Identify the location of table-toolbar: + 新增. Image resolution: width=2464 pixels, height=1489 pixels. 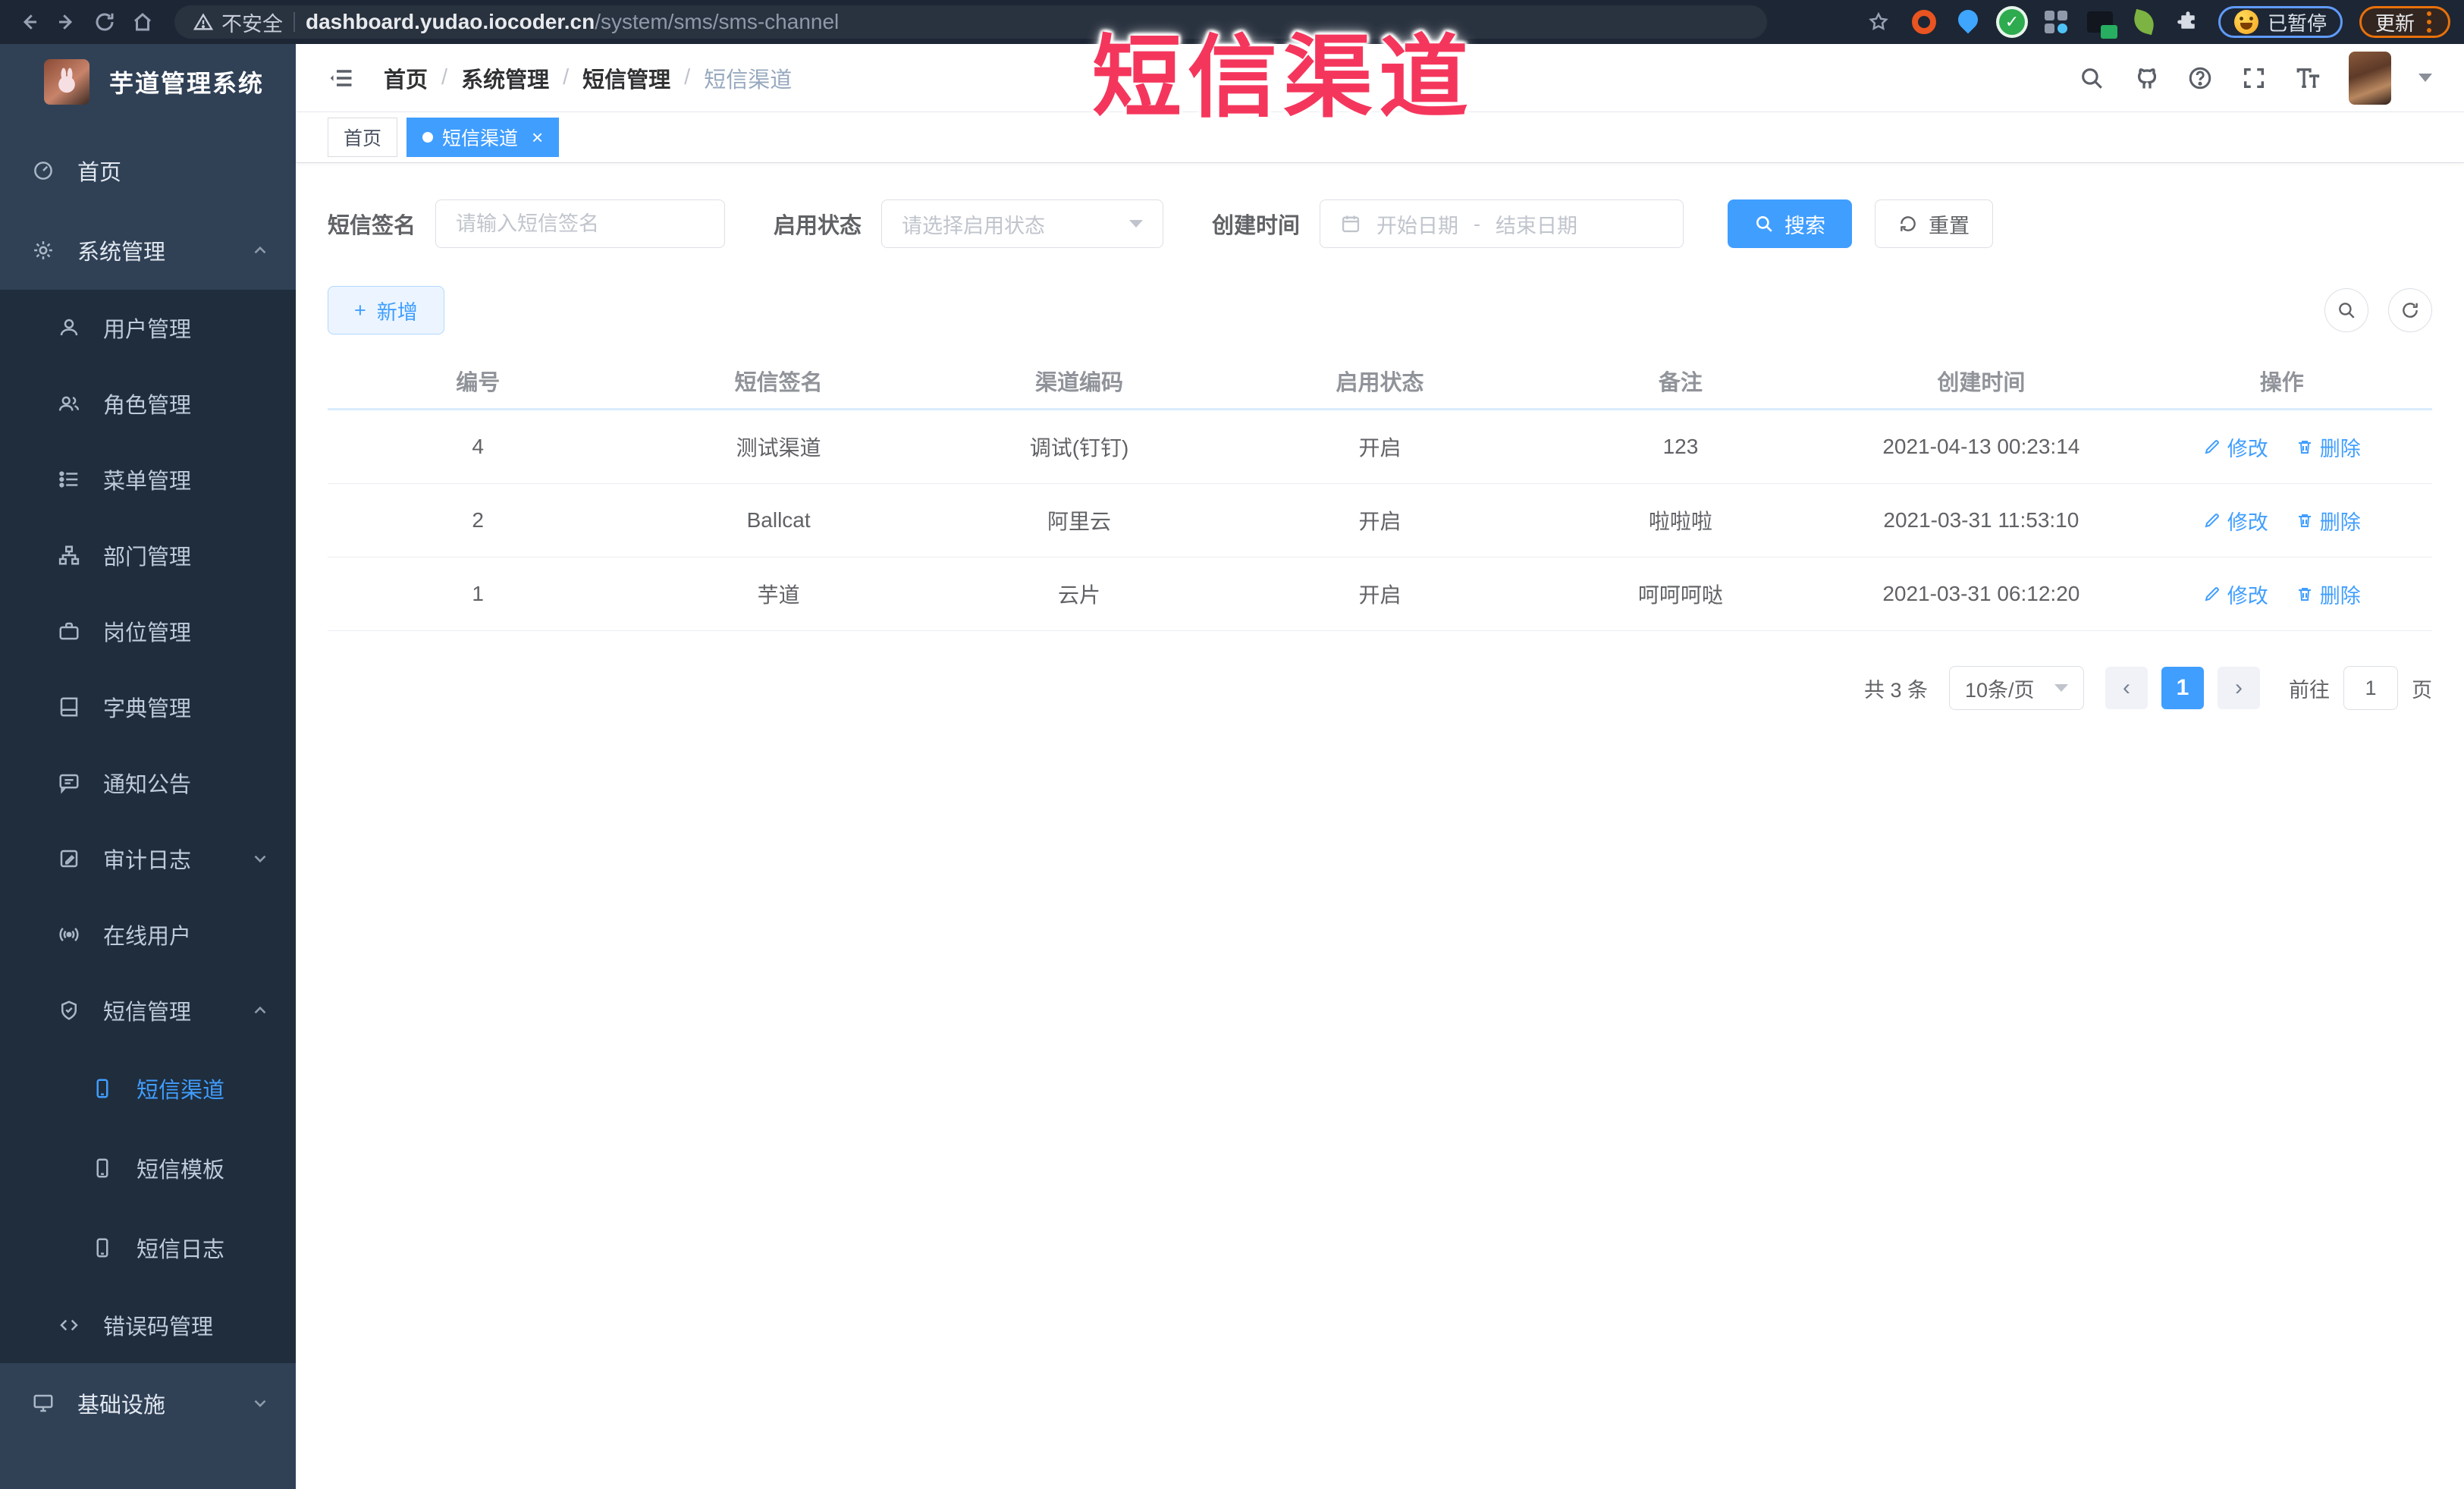
(1380, 310).